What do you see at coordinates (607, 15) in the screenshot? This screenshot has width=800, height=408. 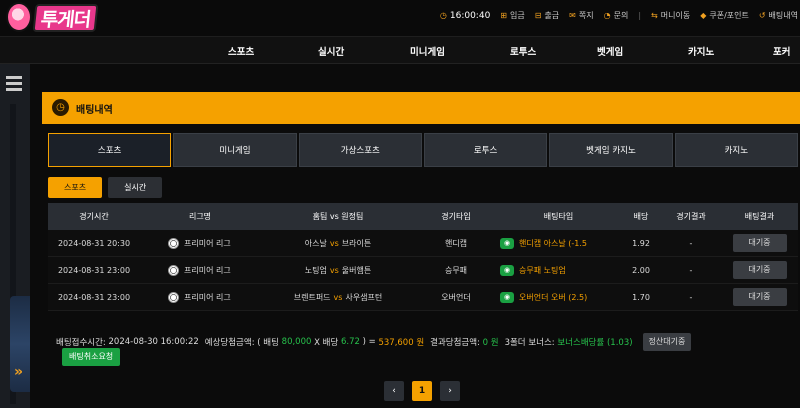 I see `chat-icon: ◔` at bounding box center [607, 15].